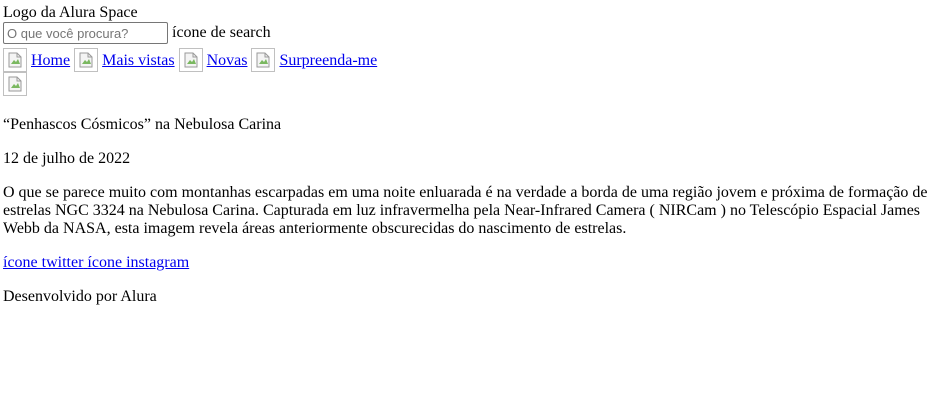  I want to click on nav-item-mais-vistas: Mais vistas, so click(124, 60).